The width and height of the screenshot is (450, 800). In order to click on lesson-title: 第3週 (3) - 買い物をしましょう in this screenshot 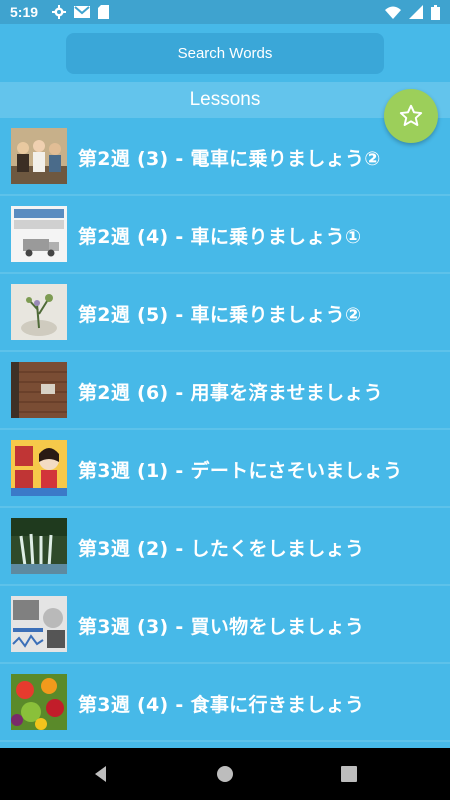, I will do `click(221, 626)`.